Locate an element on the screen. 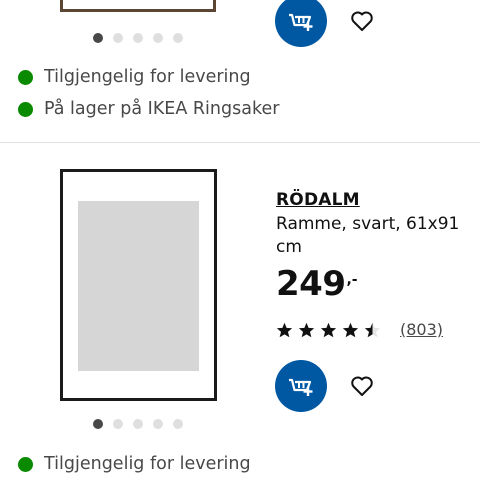 The width and height of the screenshot is (480, 480). product-frame-top is located at coordinates (138, 6).